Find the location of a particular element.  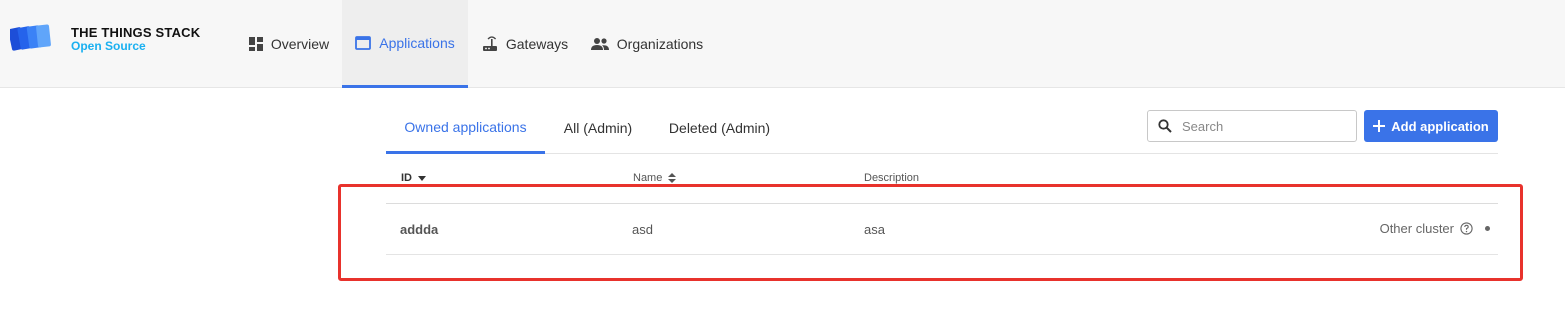

add-application-button: Add application is located at coordinates (1431, 126).